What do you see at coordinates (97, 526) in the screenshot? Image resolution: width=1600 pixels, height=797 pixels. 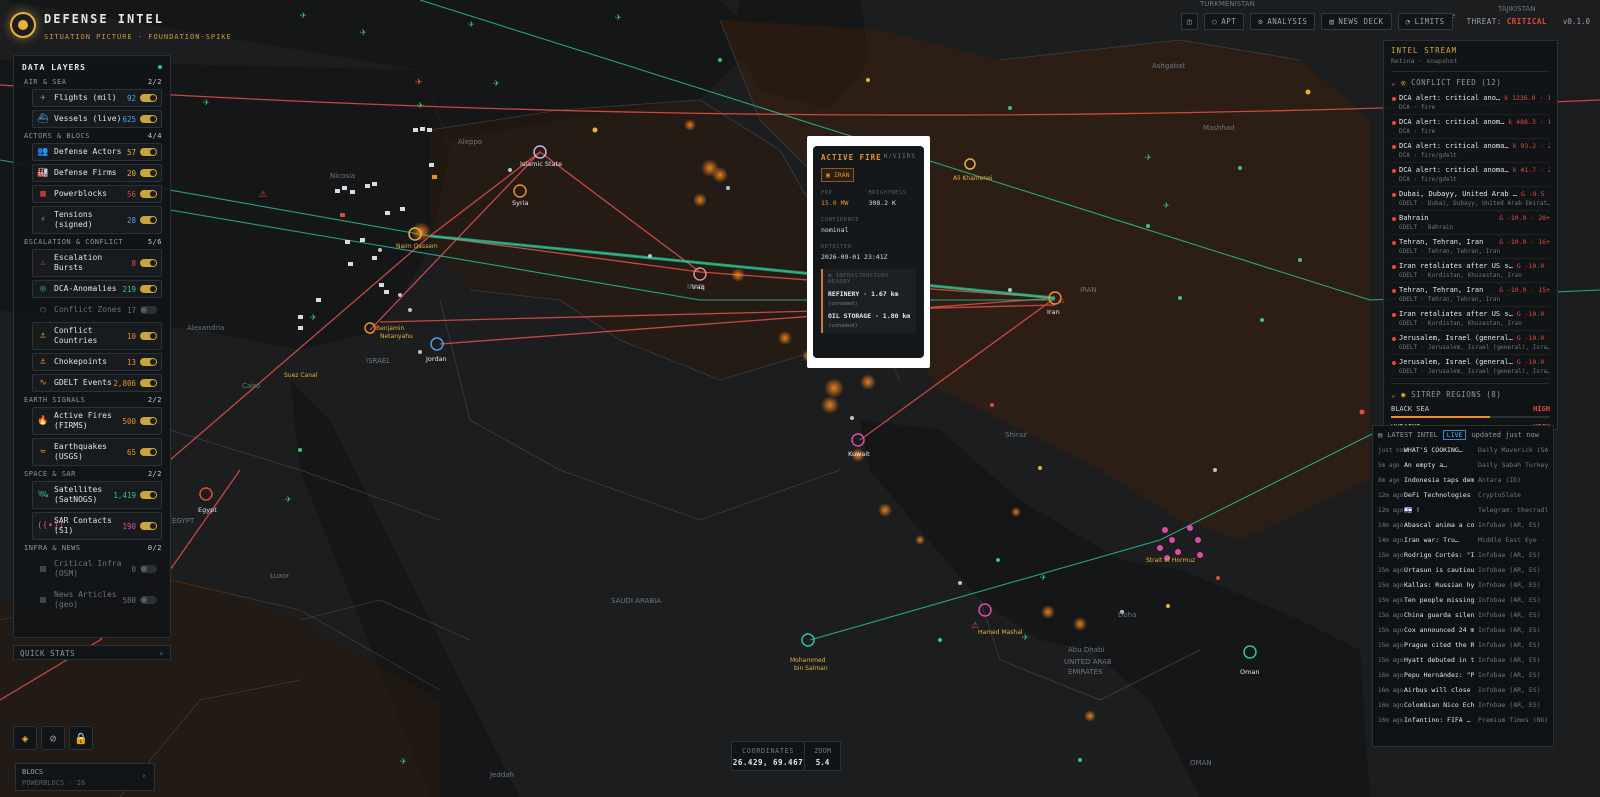 I see `layer-item: ((•)) SAR Contacts (S1) 190` at bounding box center [97, 526].